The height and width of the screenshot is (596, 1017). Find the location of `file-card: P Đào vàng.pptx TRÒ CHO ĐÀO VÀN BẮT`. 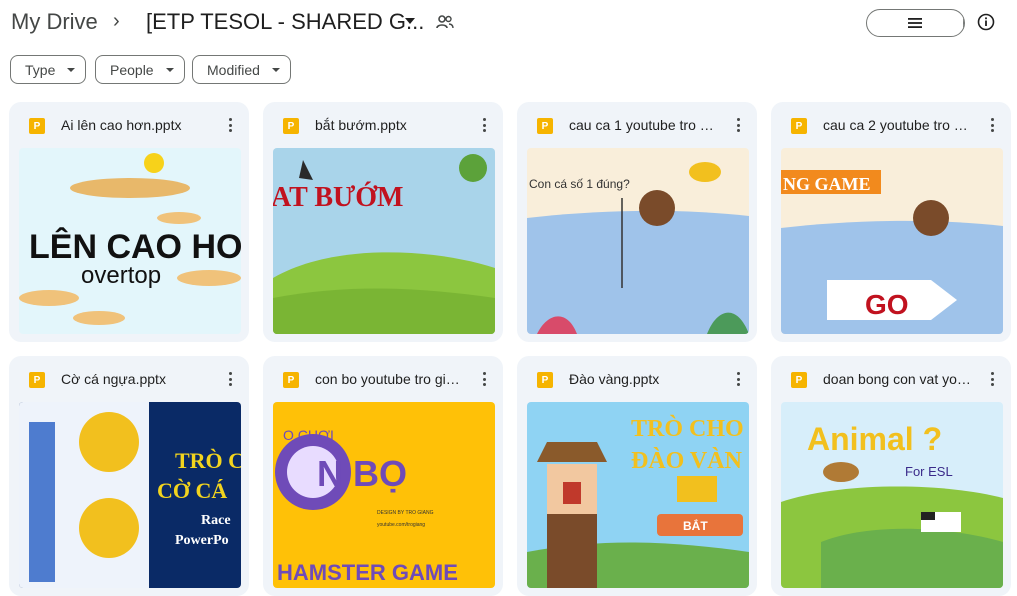

file-card: P Đào vàng.pptx TRÒ CHO ĐÀO VÀN BẮT is located at coordinates (637, 476).